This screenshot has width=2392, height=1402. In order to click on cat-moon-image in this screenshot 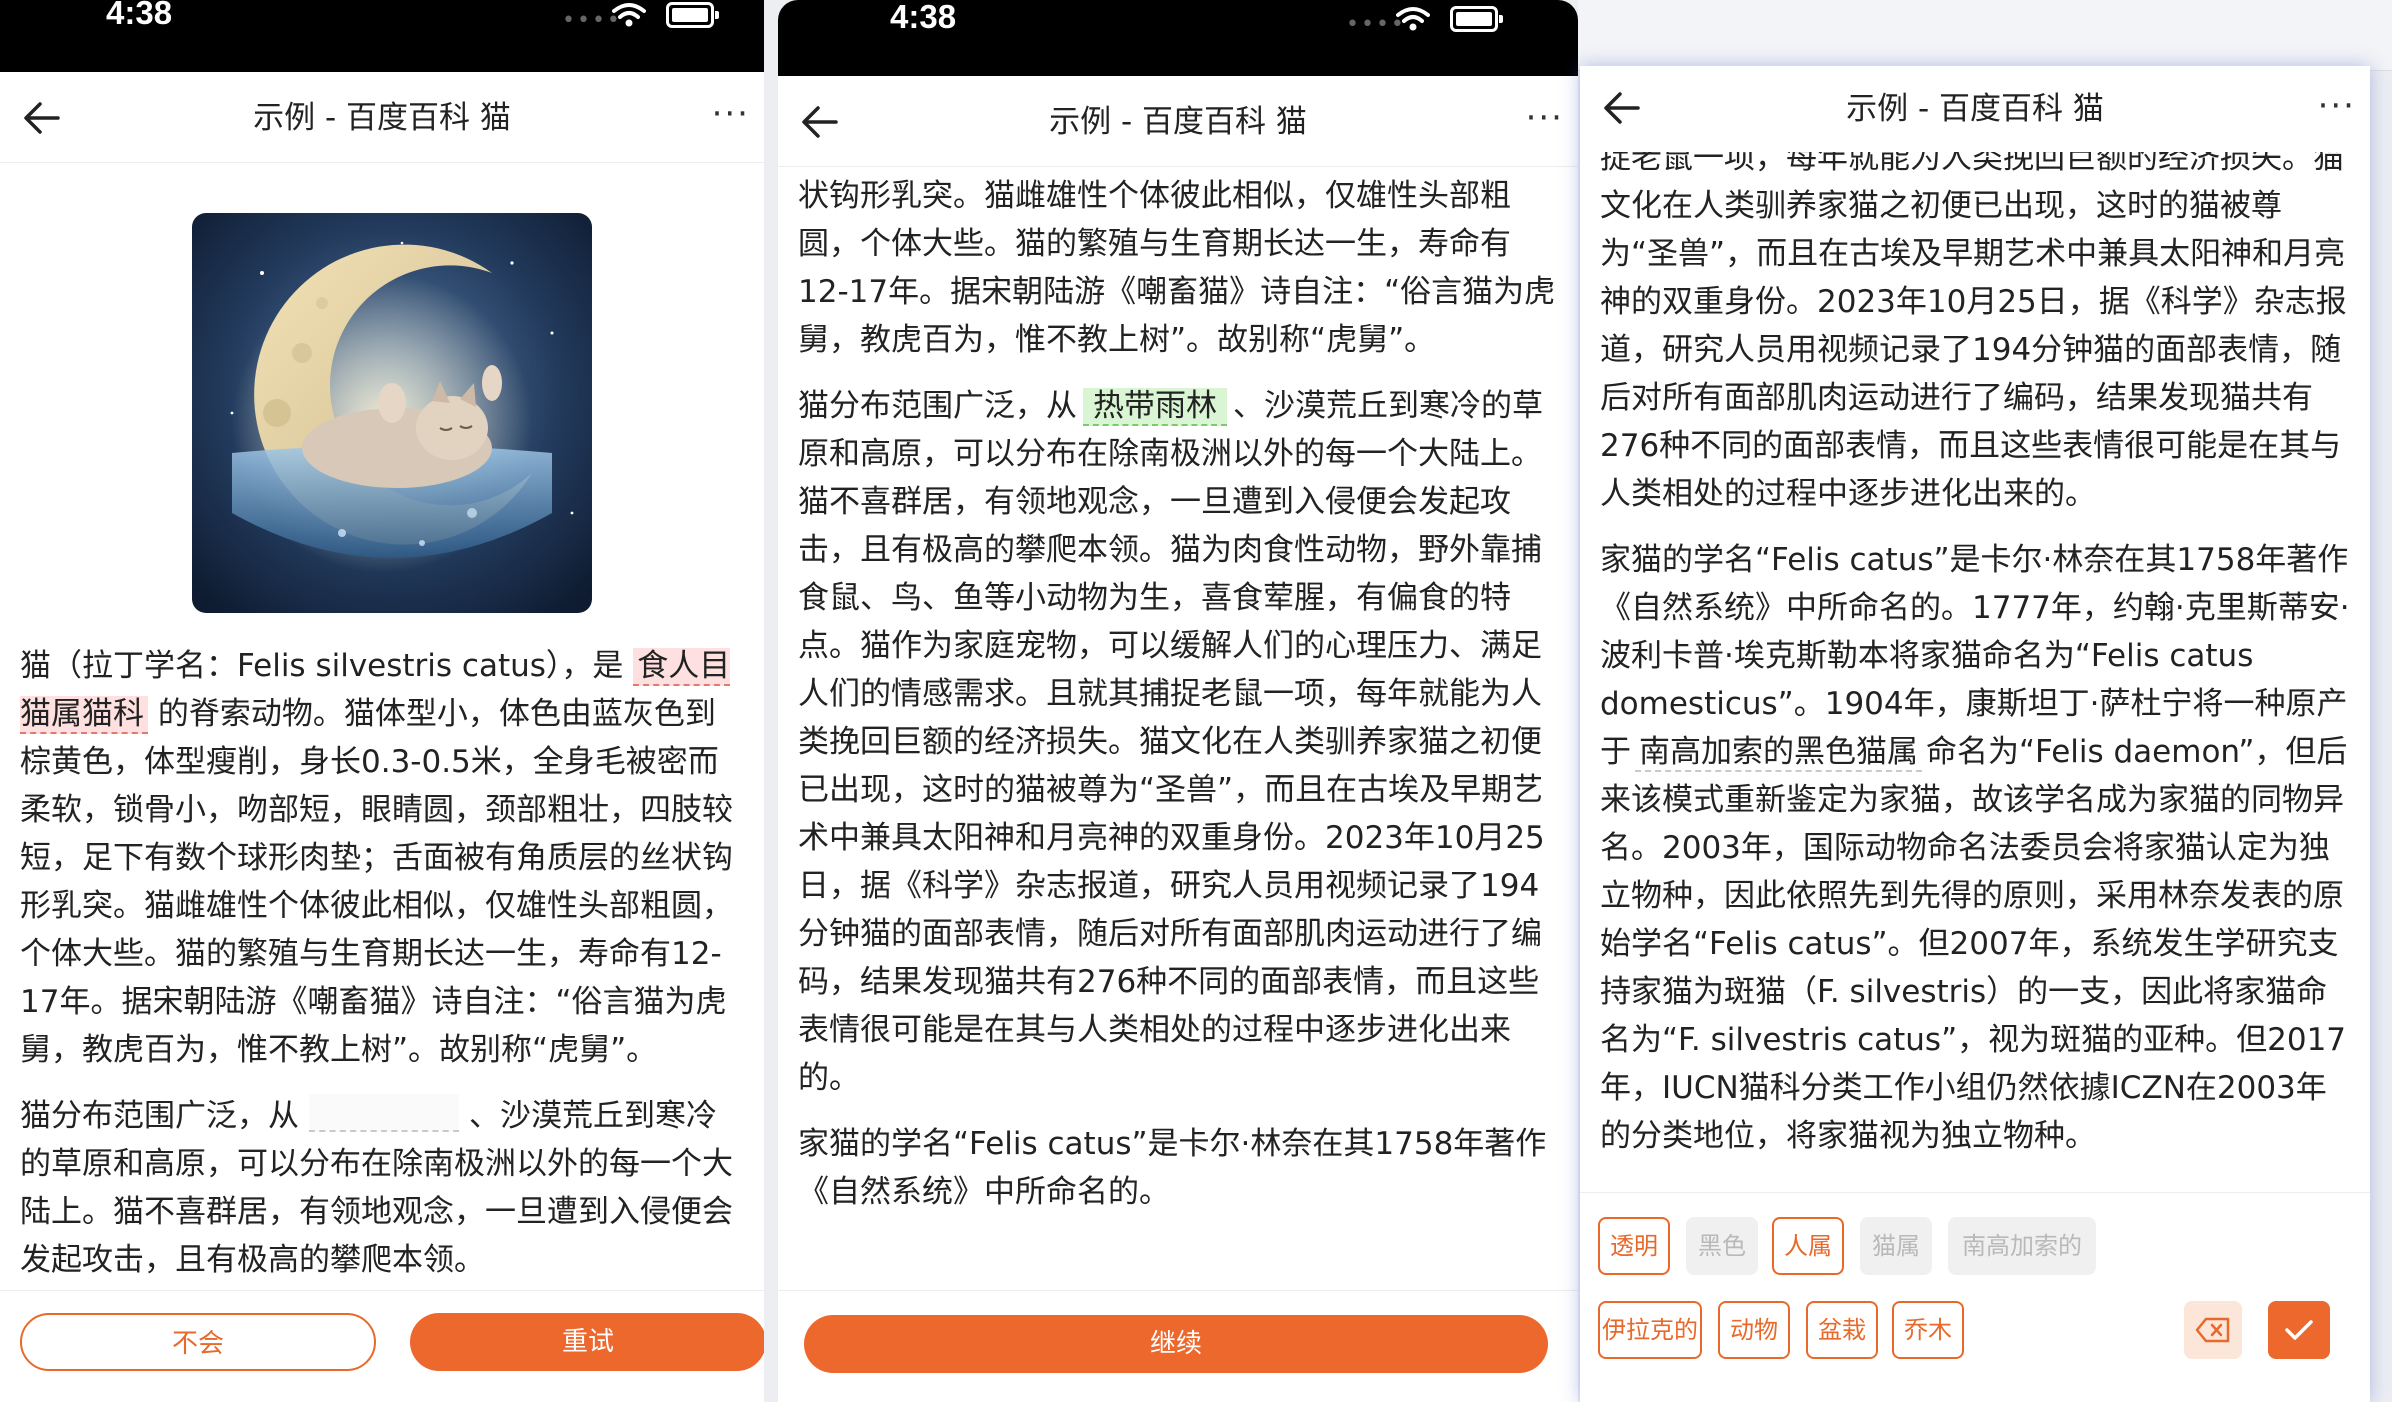, I will do `click(392, 413)`.